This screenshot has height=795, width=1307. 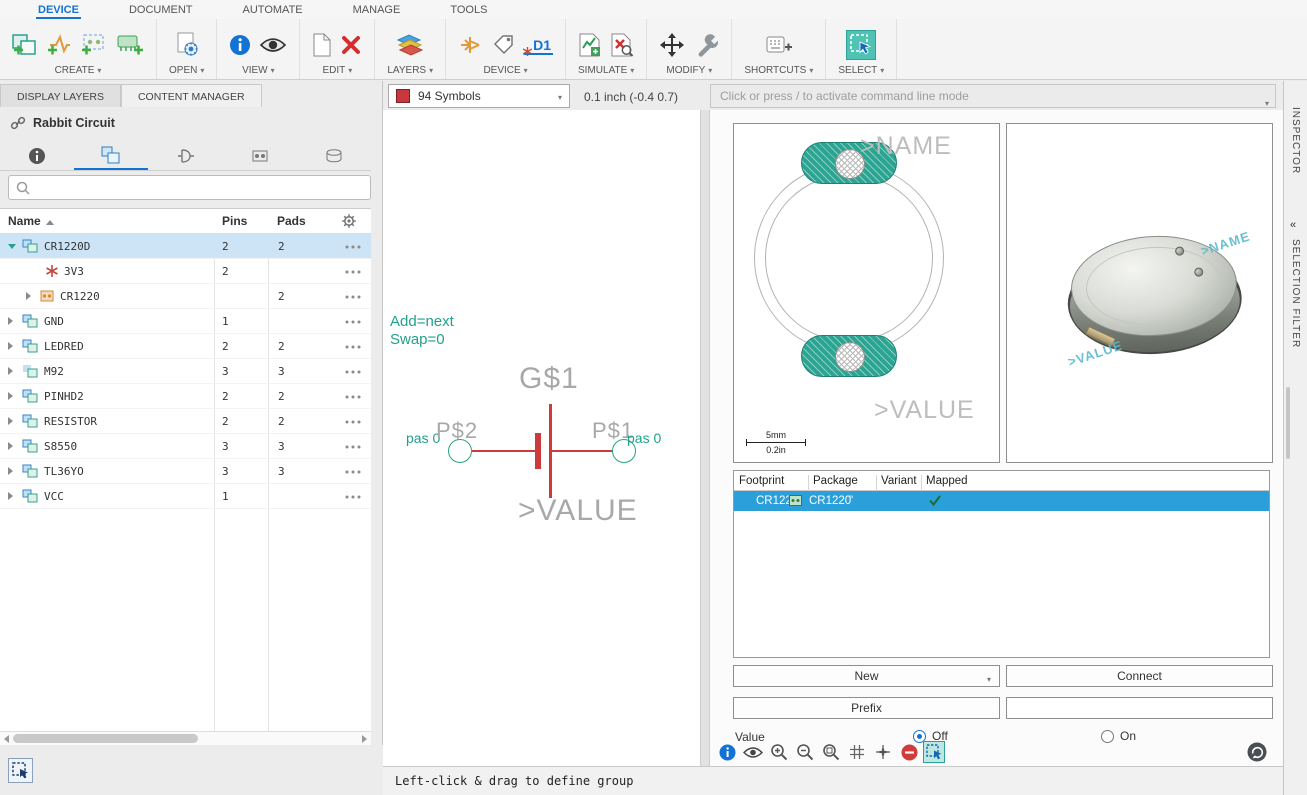 I want to click on column-pins: Pins, so click(x=234, y=221).